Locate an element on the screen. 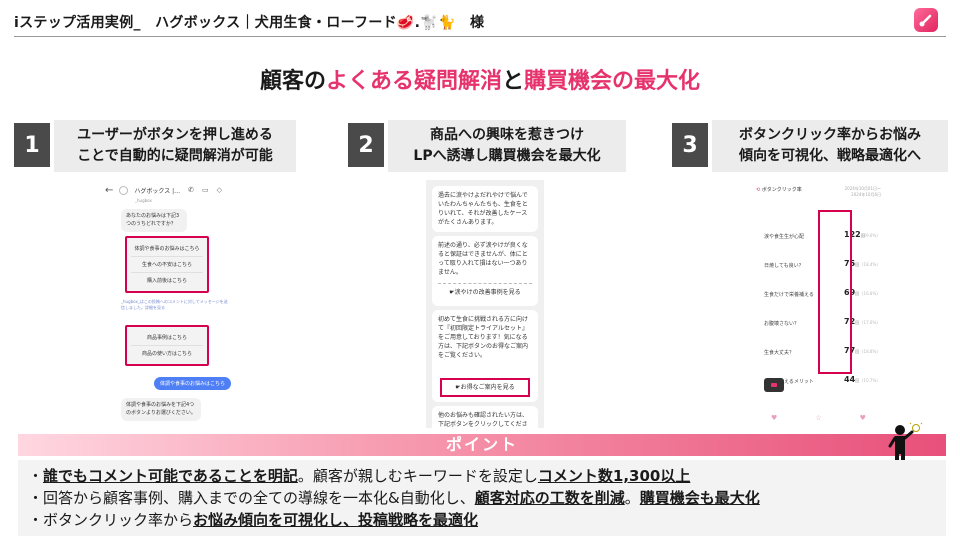  row-percent: (17.6%) is located at coordinates (870, 323).